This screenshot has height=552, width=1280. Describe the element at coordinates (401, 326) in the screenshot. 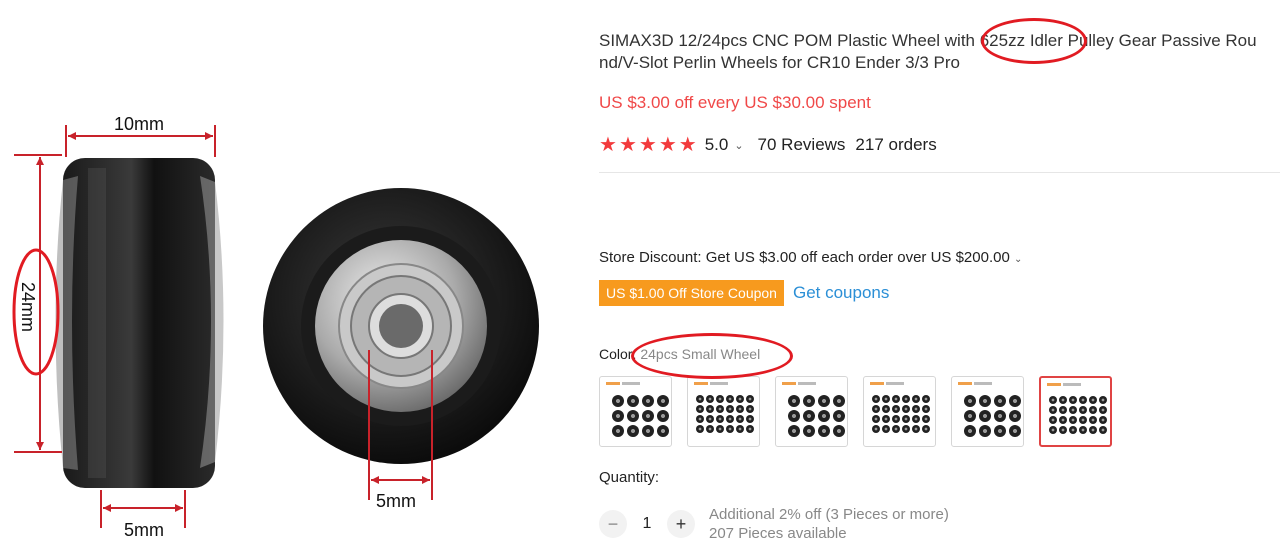

I see `front-view-wheel` at that location.